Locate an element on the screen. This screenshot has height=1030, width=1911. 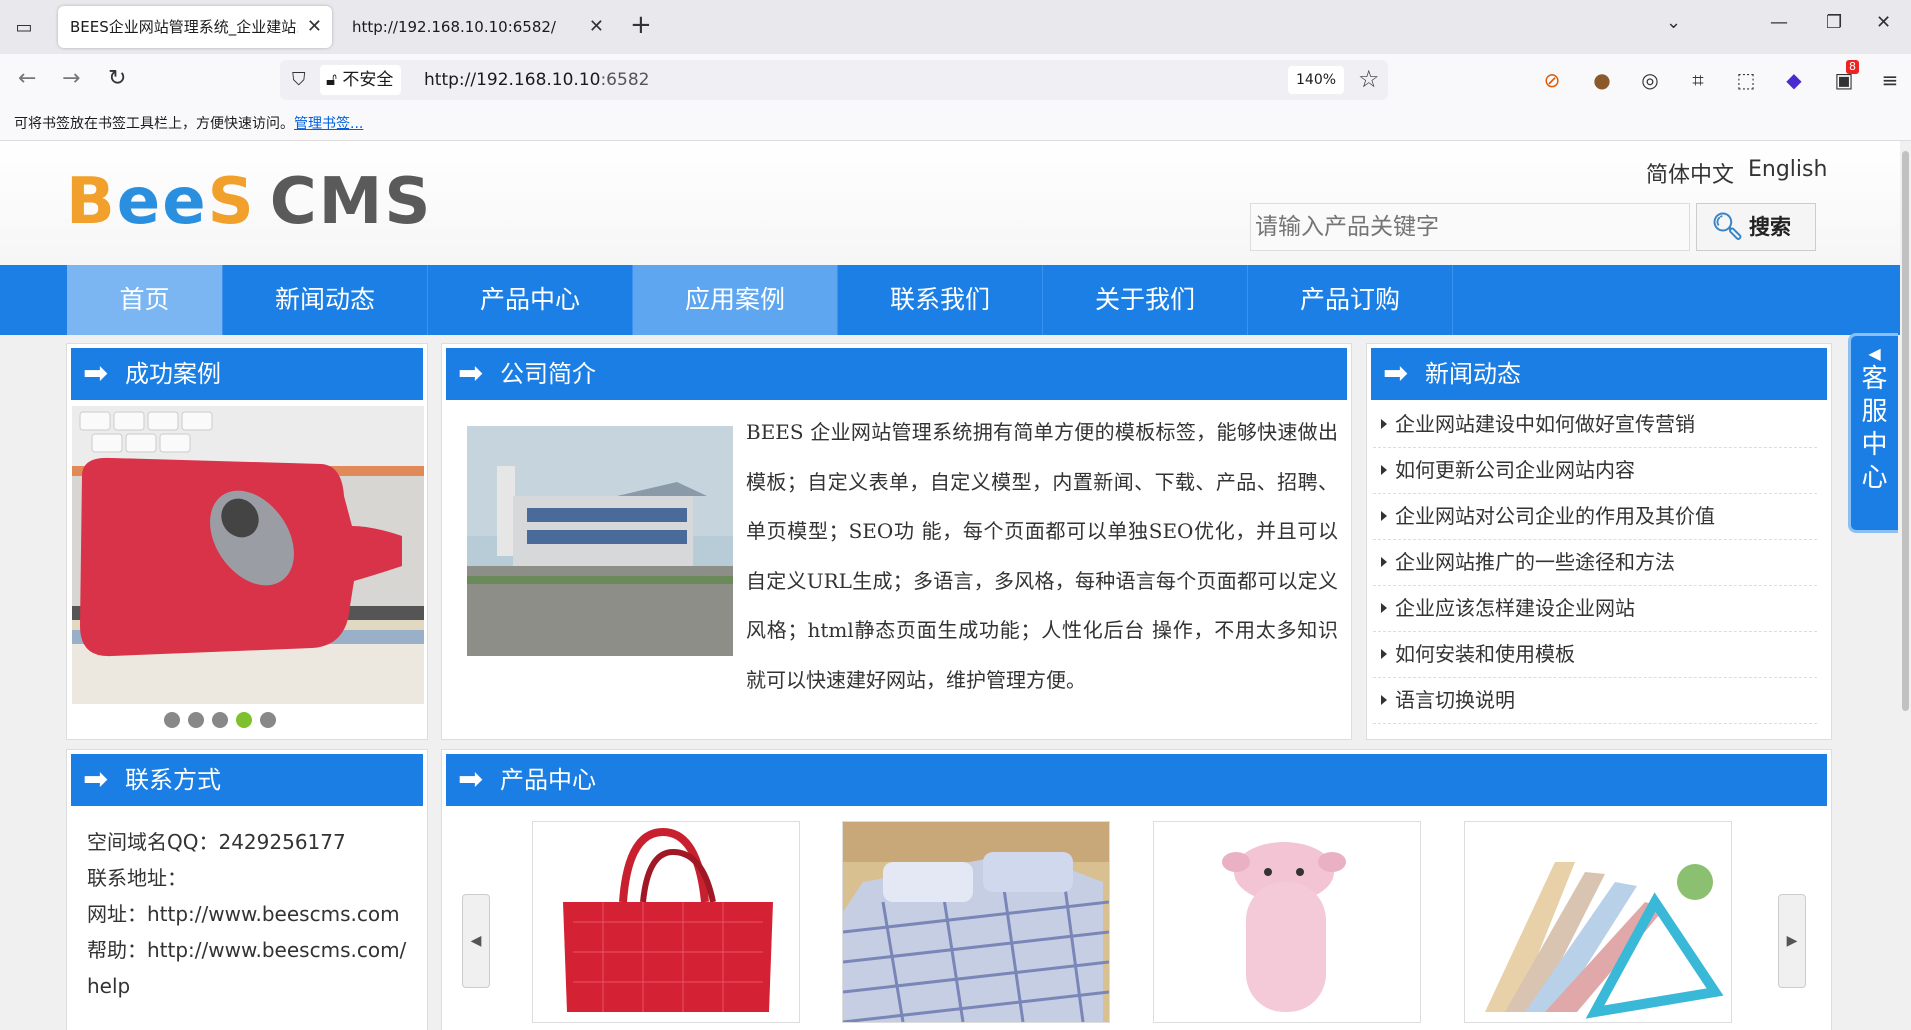
security-indicator: 🔓︎ 不安全 is located at coordinates (361, 80).